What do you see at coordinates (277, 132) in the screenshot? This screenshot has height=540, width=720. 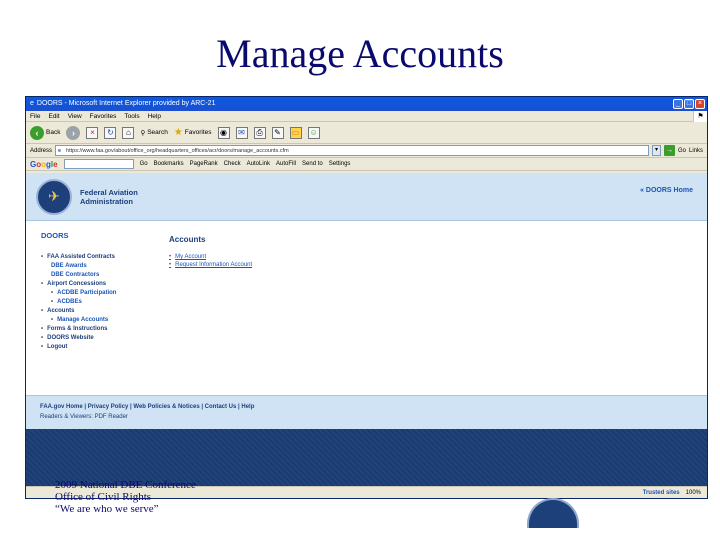 I see `edit-icon: ✎` at bounding box center [277, 132].